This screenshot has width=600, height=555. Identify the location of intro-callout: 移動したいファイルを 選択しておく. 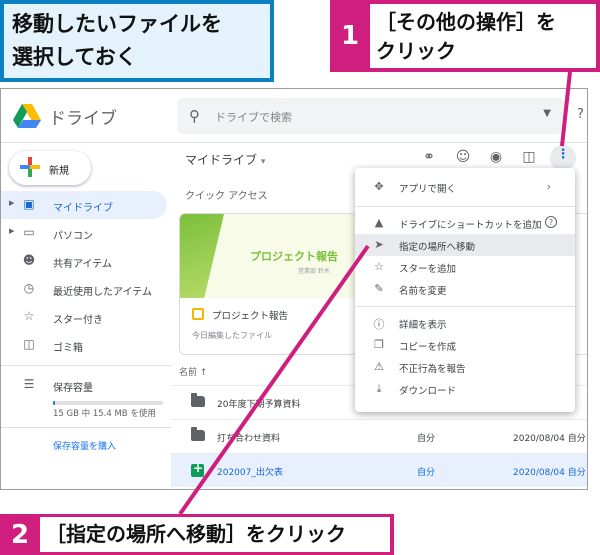
(137, 41).